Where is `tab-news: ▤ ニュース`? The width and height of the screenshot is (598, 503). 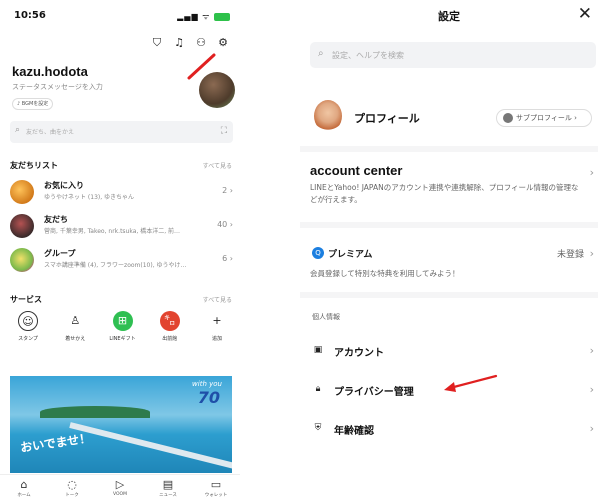 tab-news: ▤ ニュース is located at coordinates (168, 489).